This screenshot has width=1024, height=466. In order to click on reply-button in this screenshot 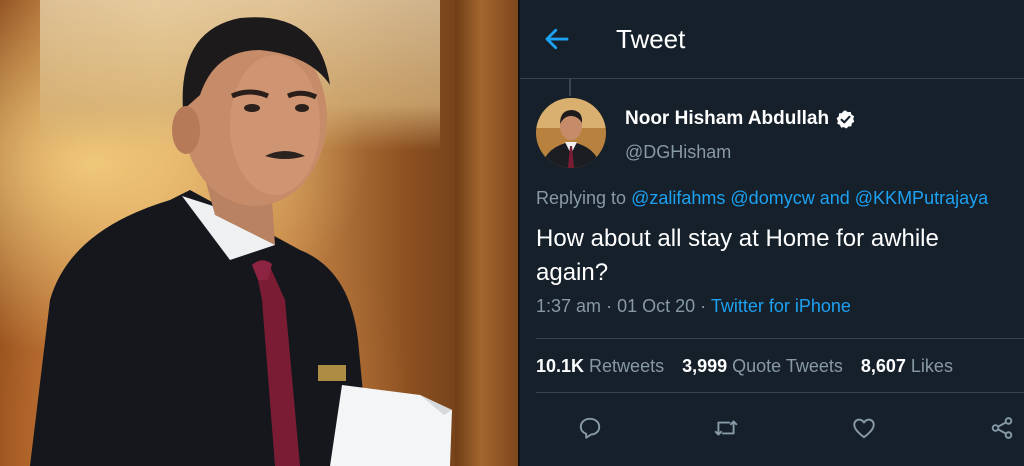, I will do `click(590, 428)`.